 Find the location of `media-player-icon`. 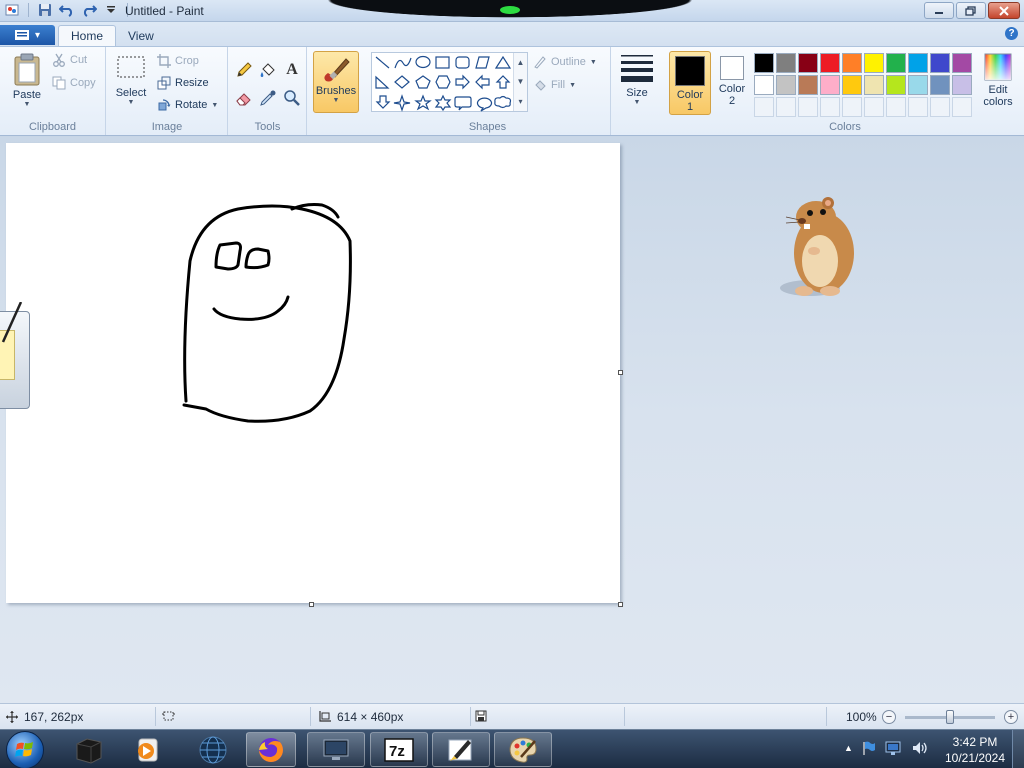

media-player-icon is located at coordinates (147, 749).